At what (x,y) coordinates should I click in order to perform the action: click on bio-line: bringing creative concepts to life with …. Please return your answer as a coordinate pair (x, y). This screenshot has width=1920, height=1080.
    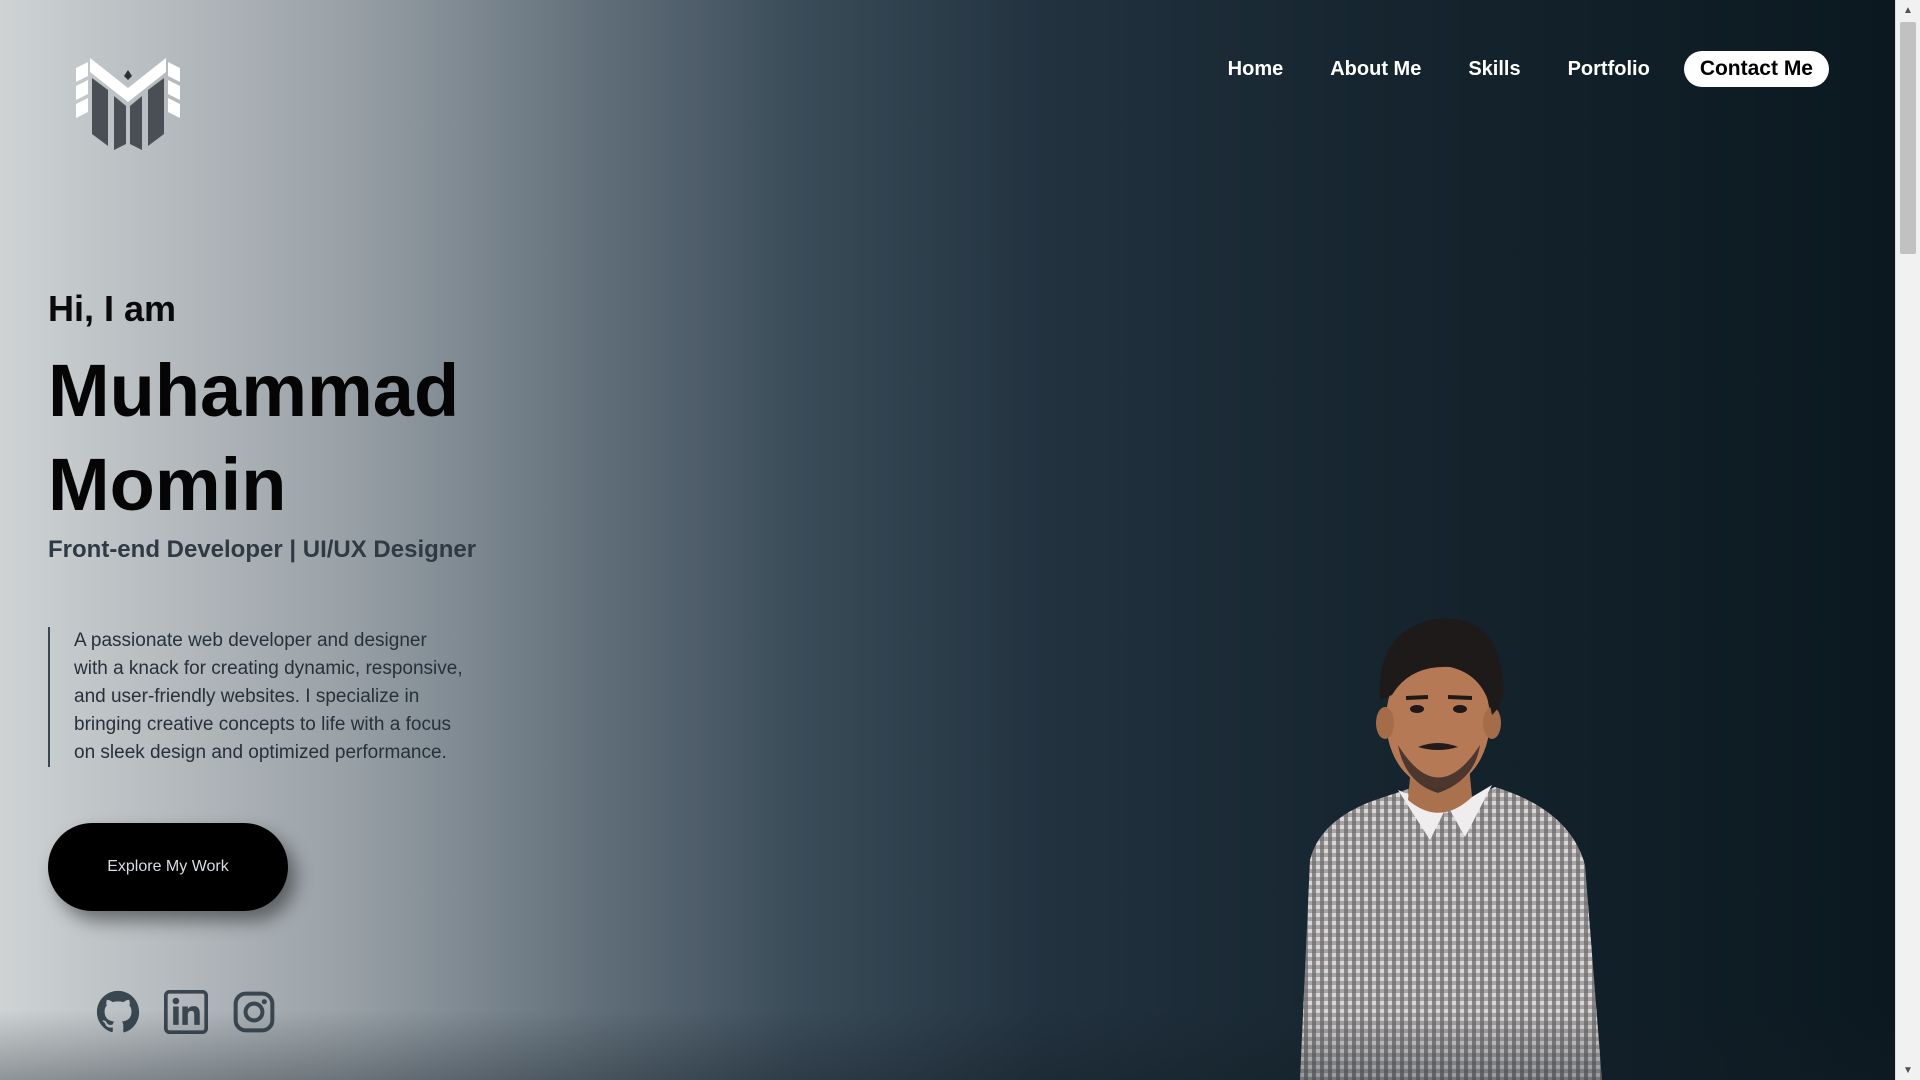
    Looking at the image, I should click on (263, 724).